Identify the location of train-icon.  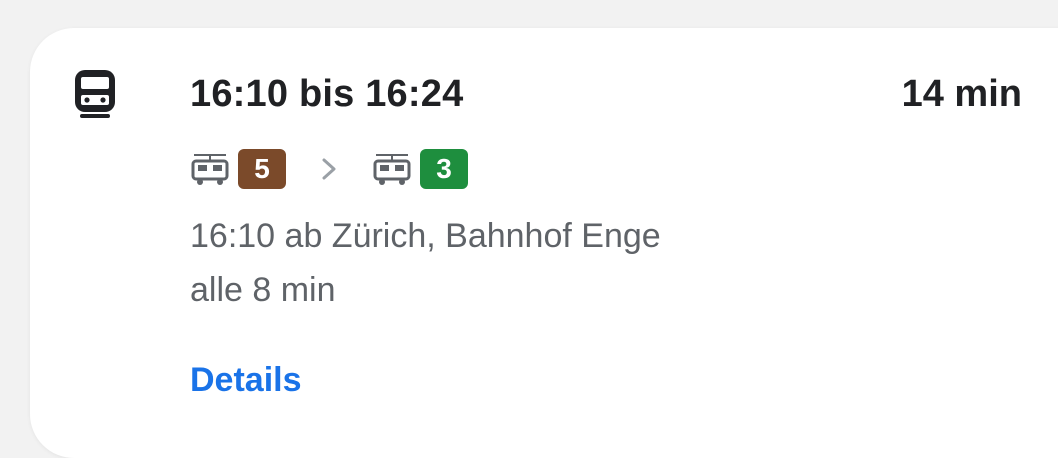
(95, 94).